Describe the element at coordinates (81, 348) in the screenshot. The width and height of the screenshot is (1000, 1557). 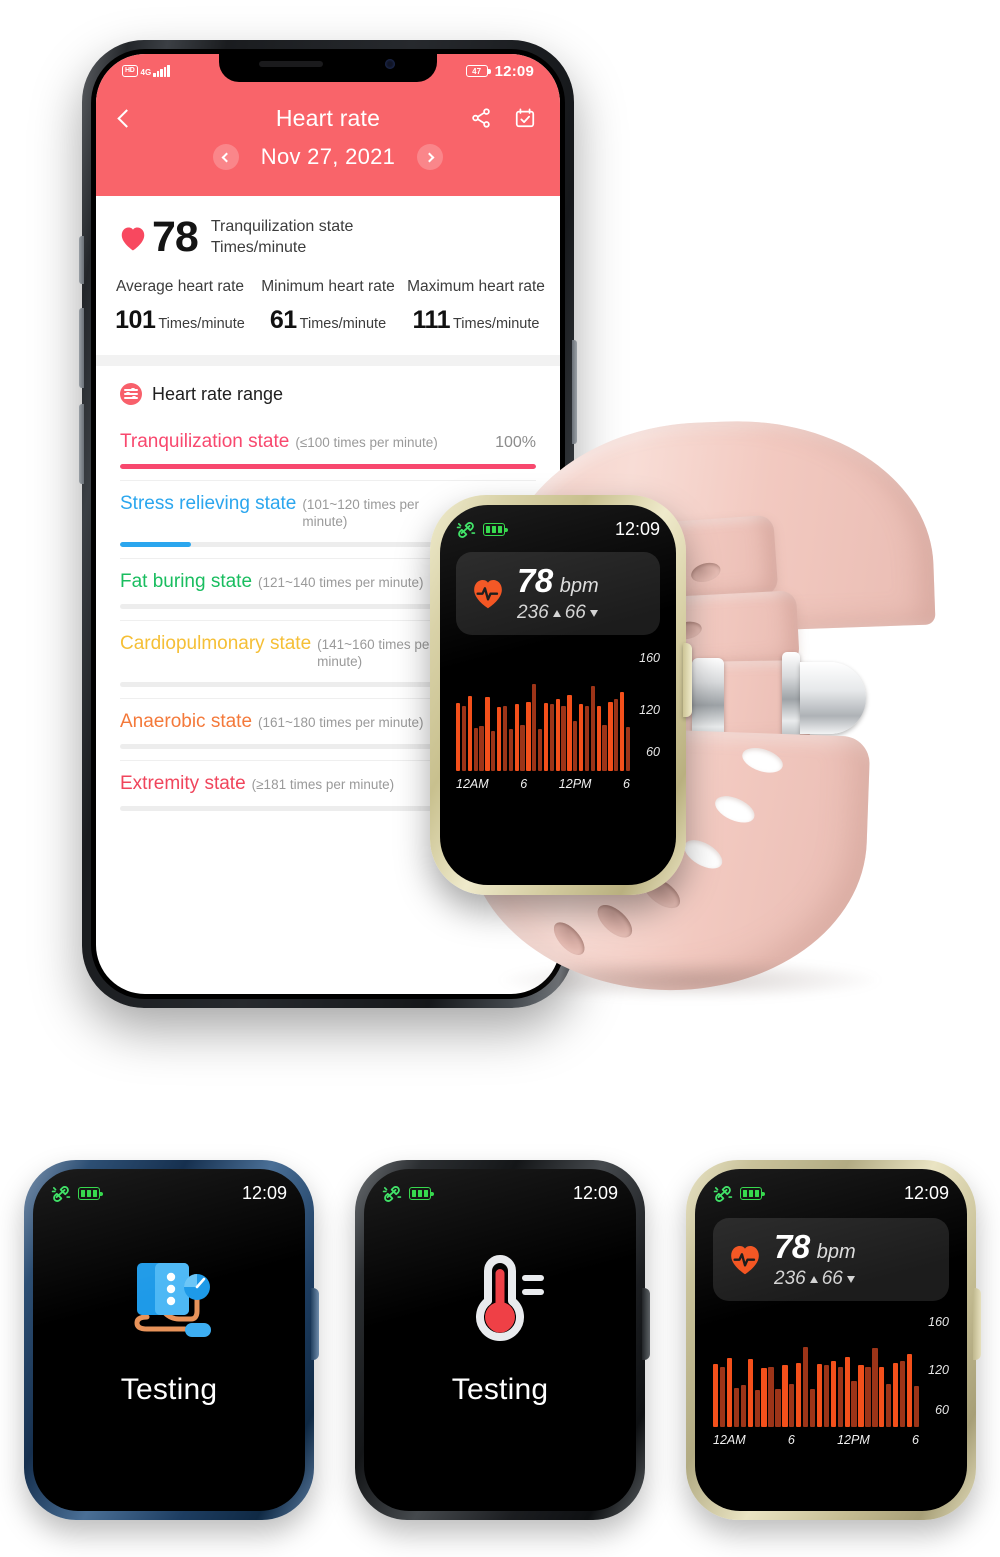
I see `phone-volume-up-button` at that location.